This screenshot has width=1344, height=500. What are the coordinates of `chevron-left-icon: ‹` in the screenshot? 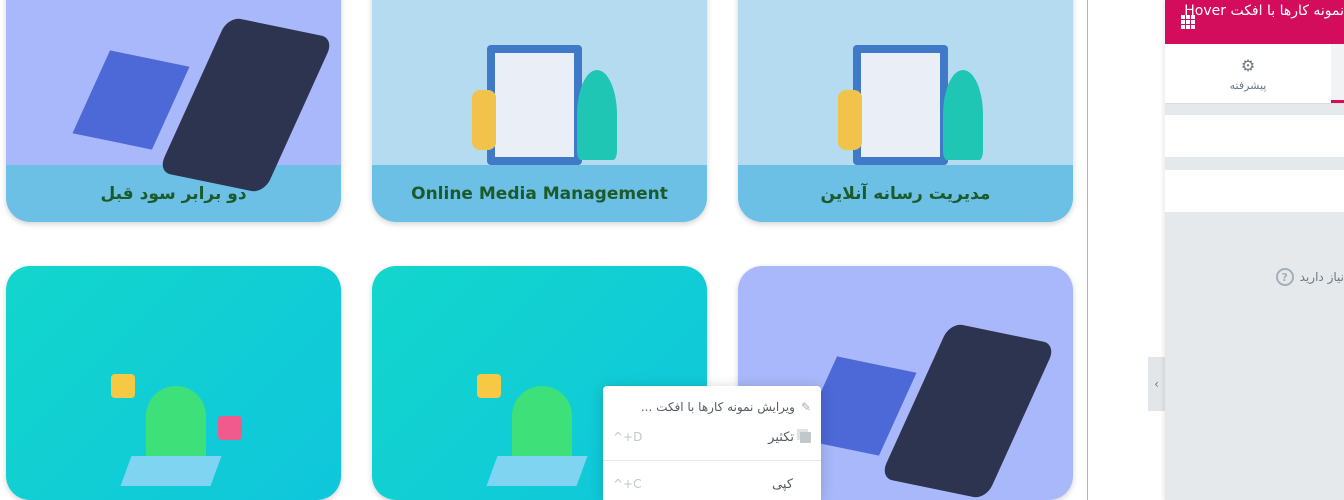 It's located at (1156, 384).